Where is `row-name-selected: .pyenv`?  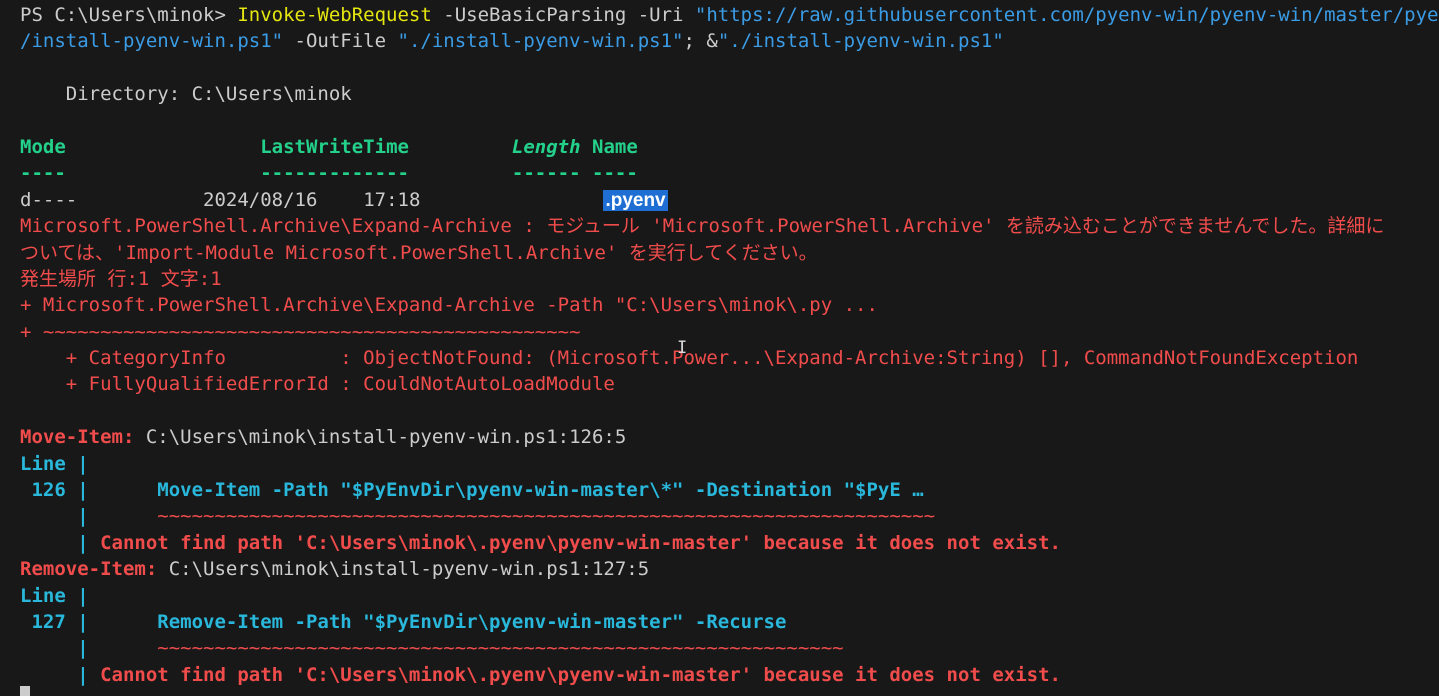
row-name-selected: .pyenv is located at coordinates (635, 200).